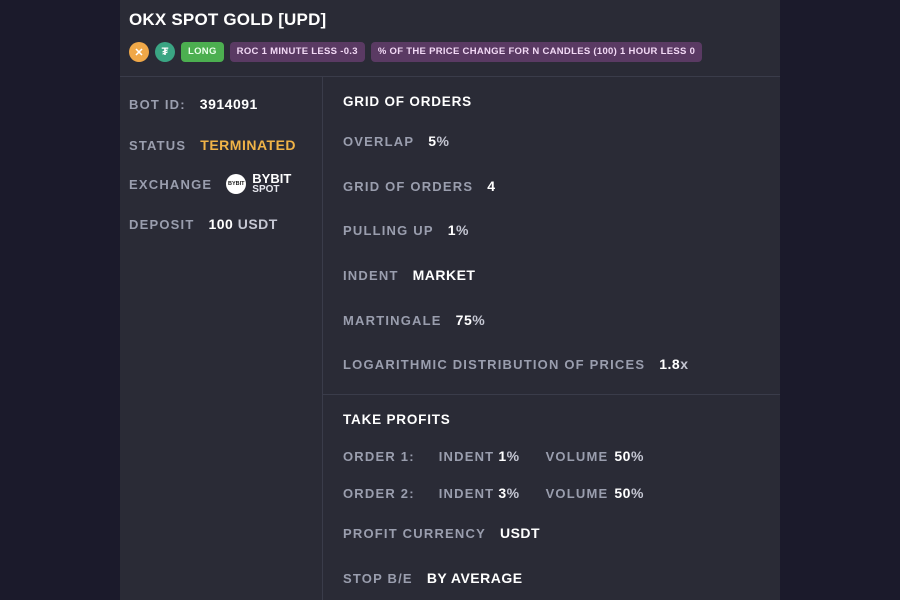  What do you see at coordinates (637, 456) in the screenshot?
I see `order-1-volume-unit: %` at bounding box center [637, 456].